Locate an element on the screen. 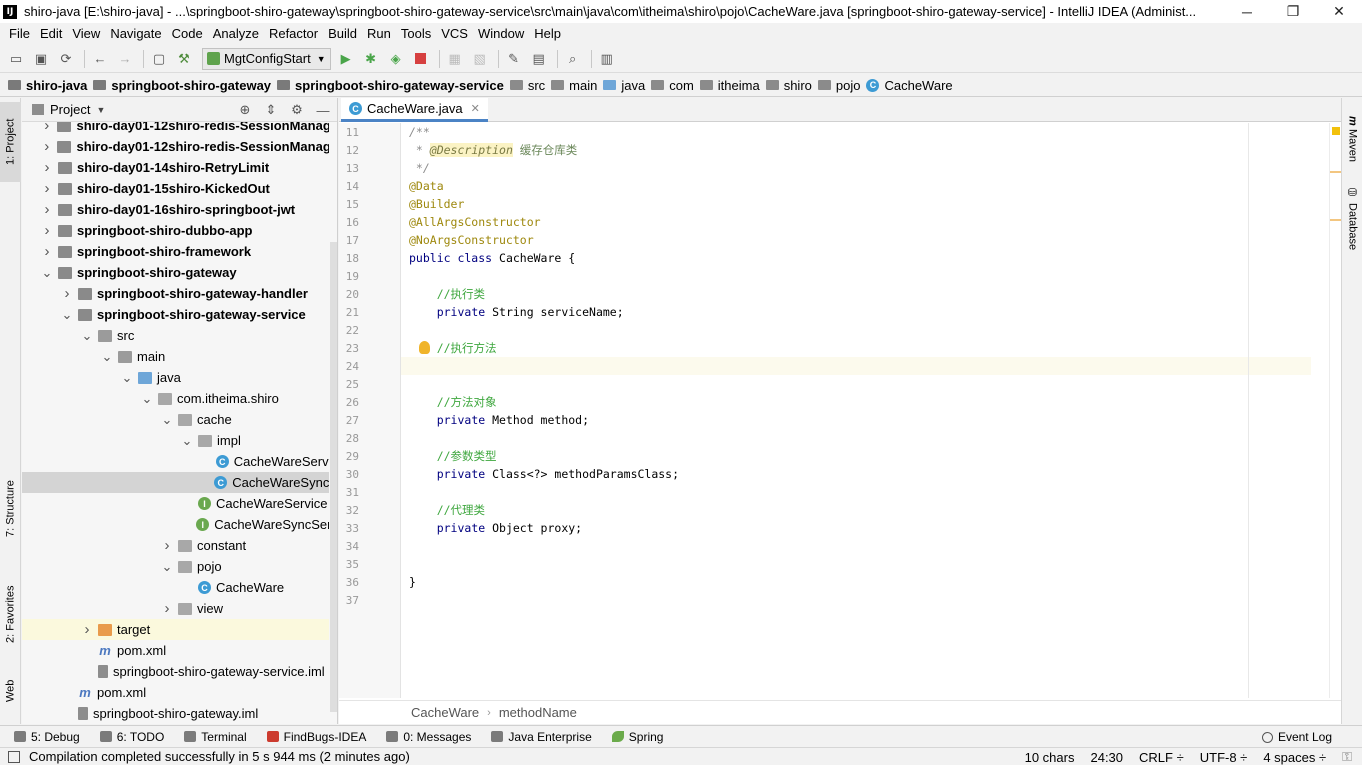  tab-maven: m Maven is located at coordinates (1352, 139).